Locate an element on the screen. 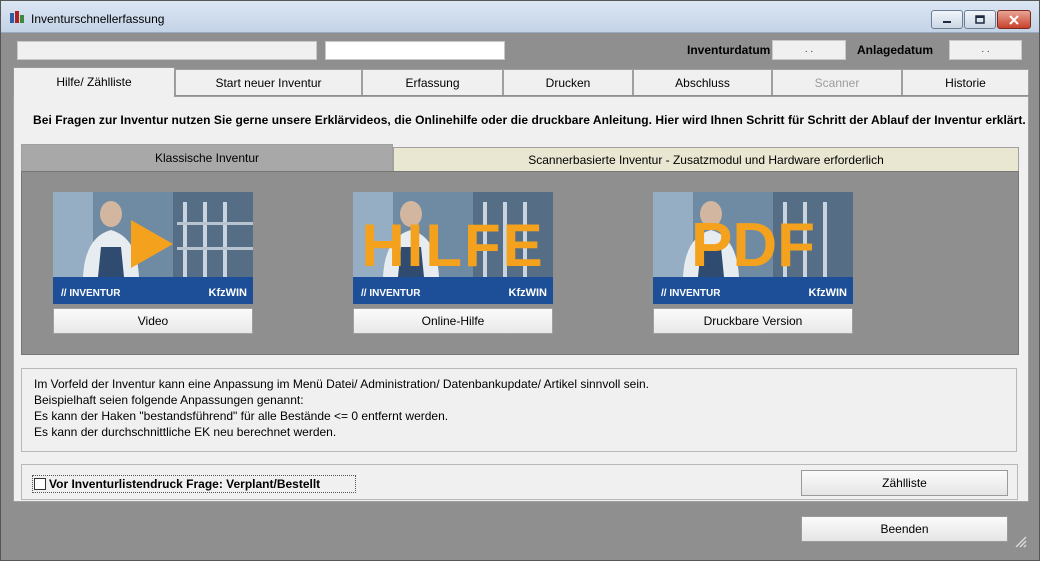  beenden-button: Beenden is located at coordinates (904, 529).